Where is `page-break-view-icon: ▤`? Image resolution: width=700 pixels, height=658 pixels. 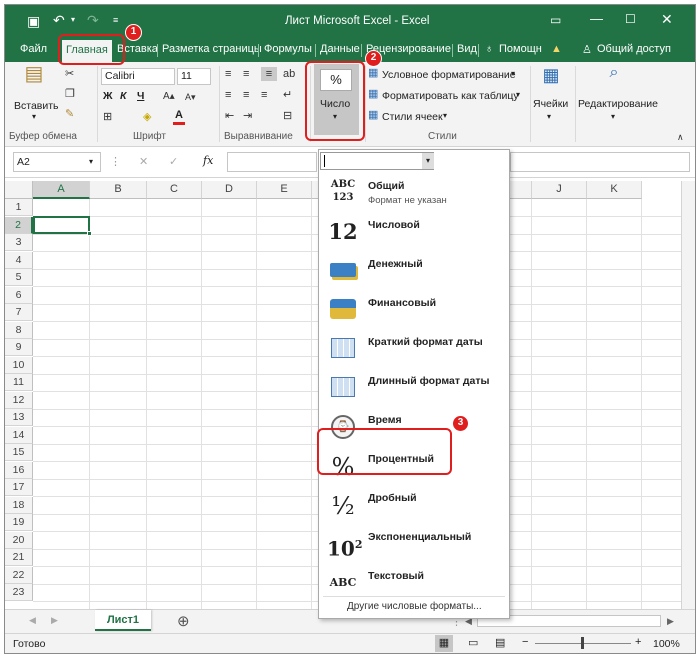
page-break-view-icon: ▤ is located at coordinates (500, 642).